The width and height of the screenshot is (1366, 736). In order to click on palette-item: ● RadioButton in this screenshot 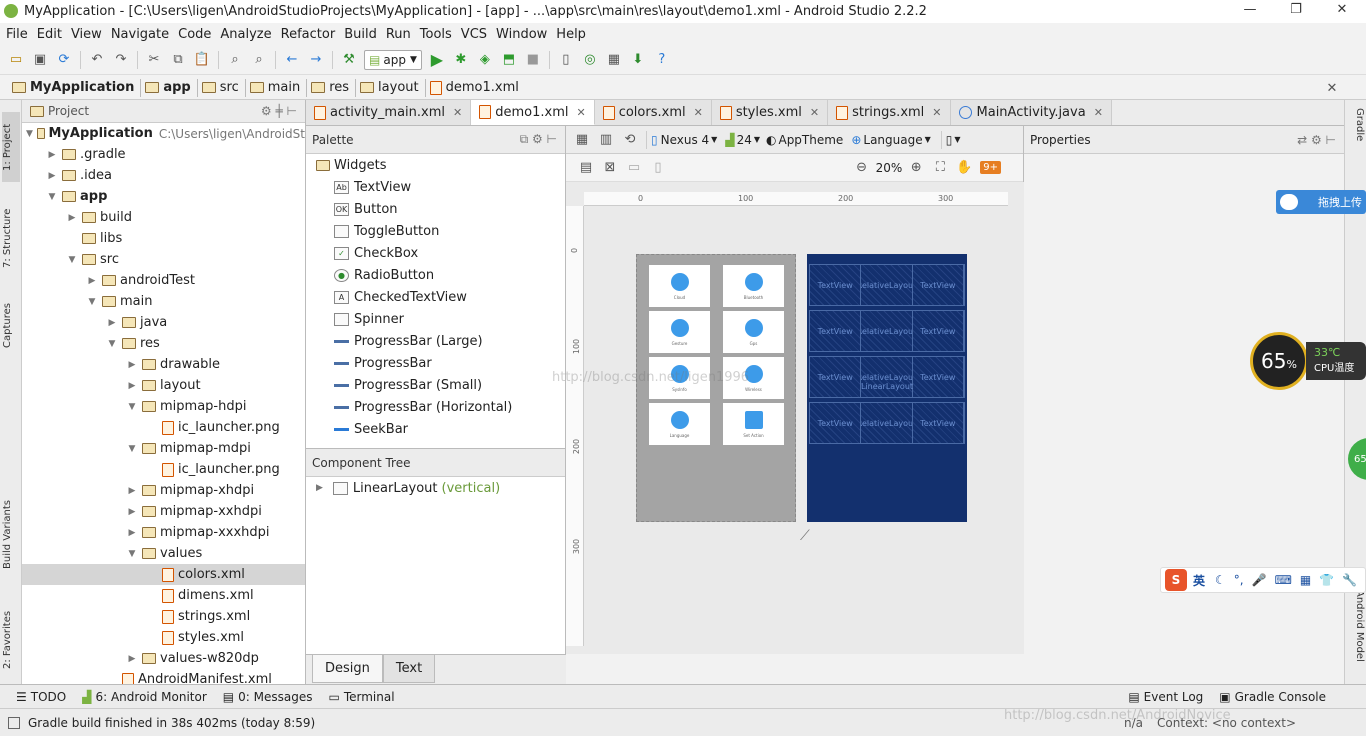, I will do `click(435, 275)`.